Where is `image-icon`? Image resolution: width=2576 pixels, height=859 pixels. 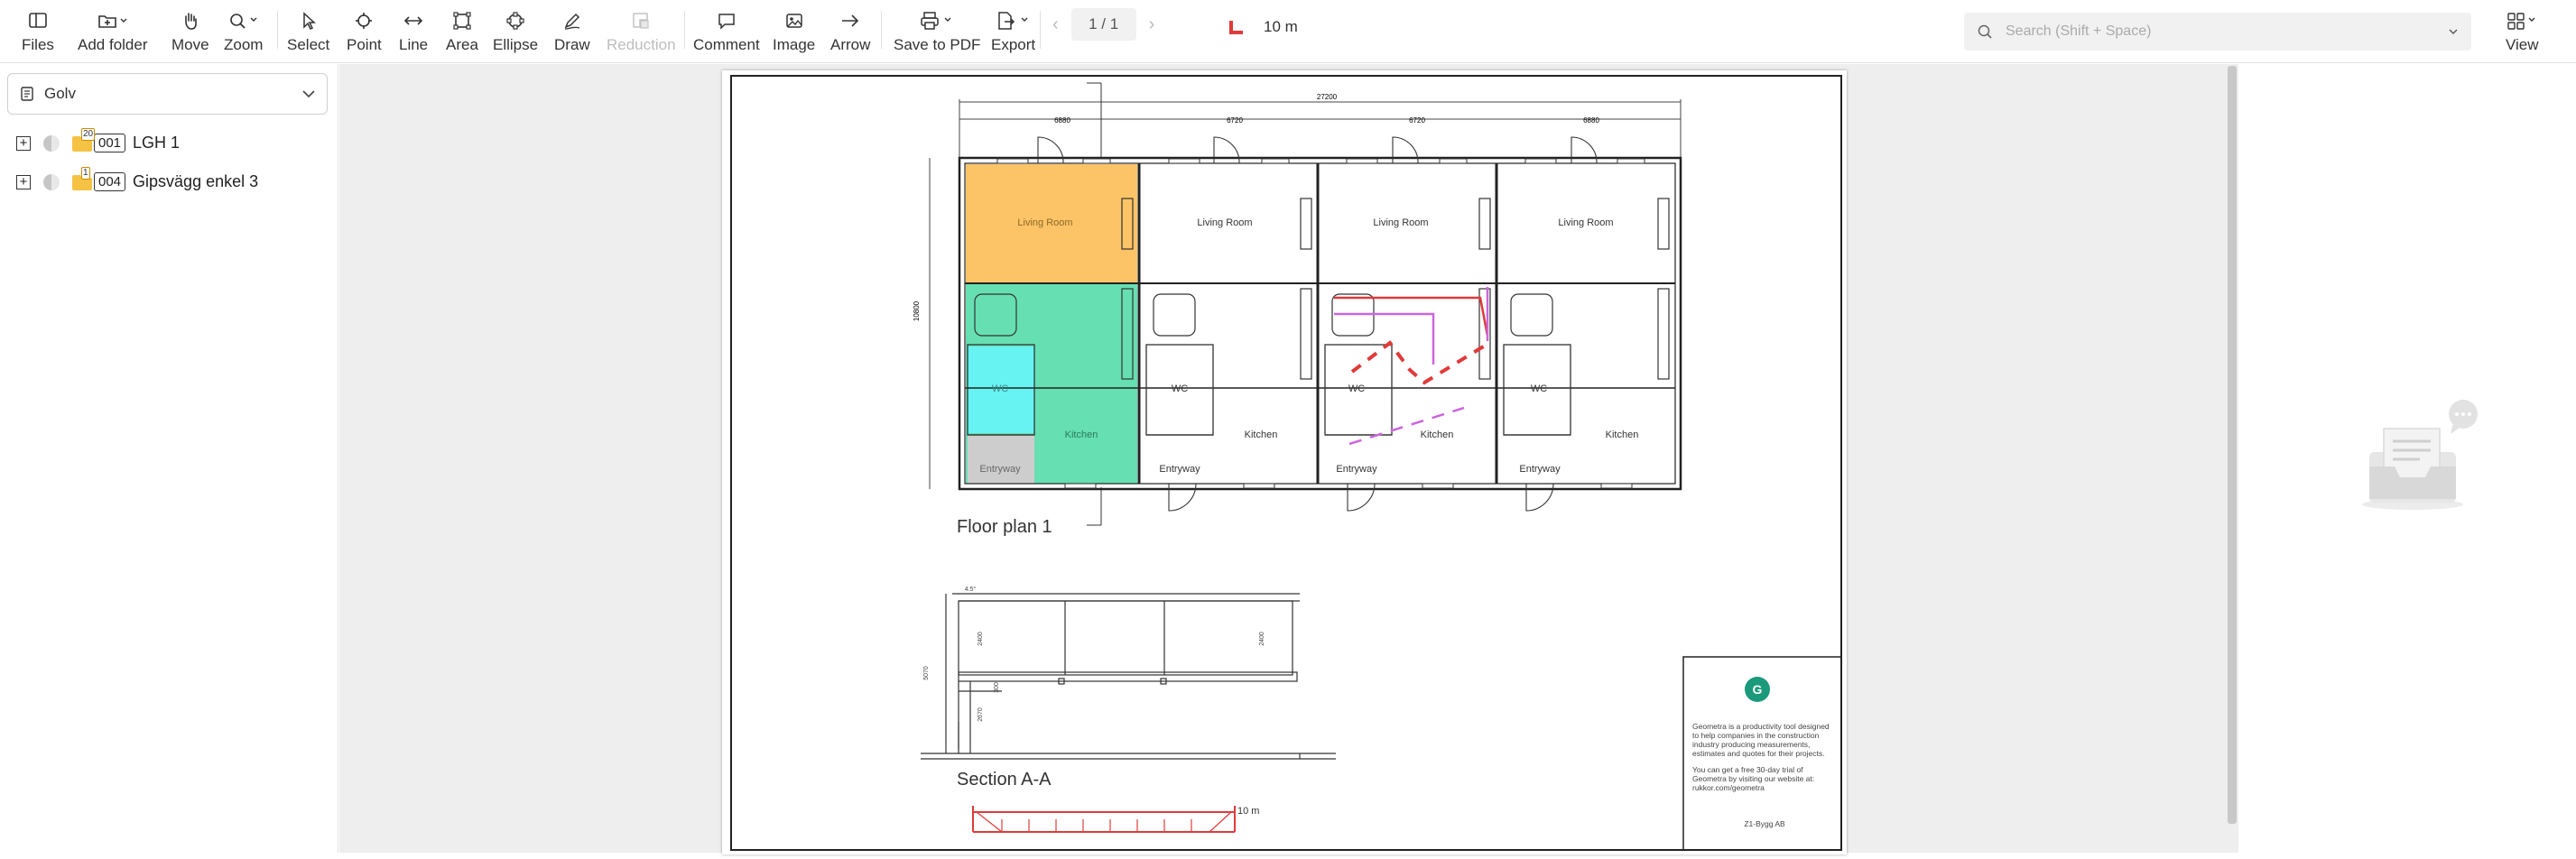 image-icon is located at coordinates (794, 20).